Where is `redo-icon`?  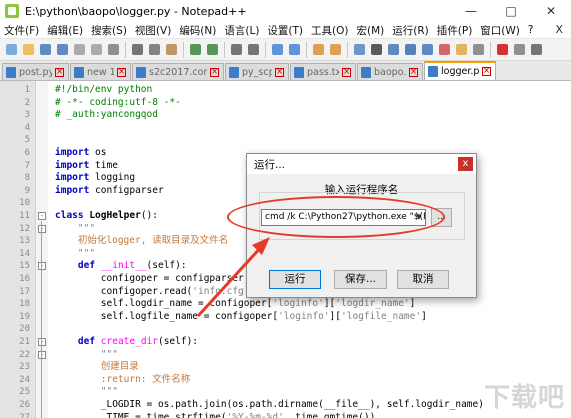
redo-icon is located at coordinates (212, 50).